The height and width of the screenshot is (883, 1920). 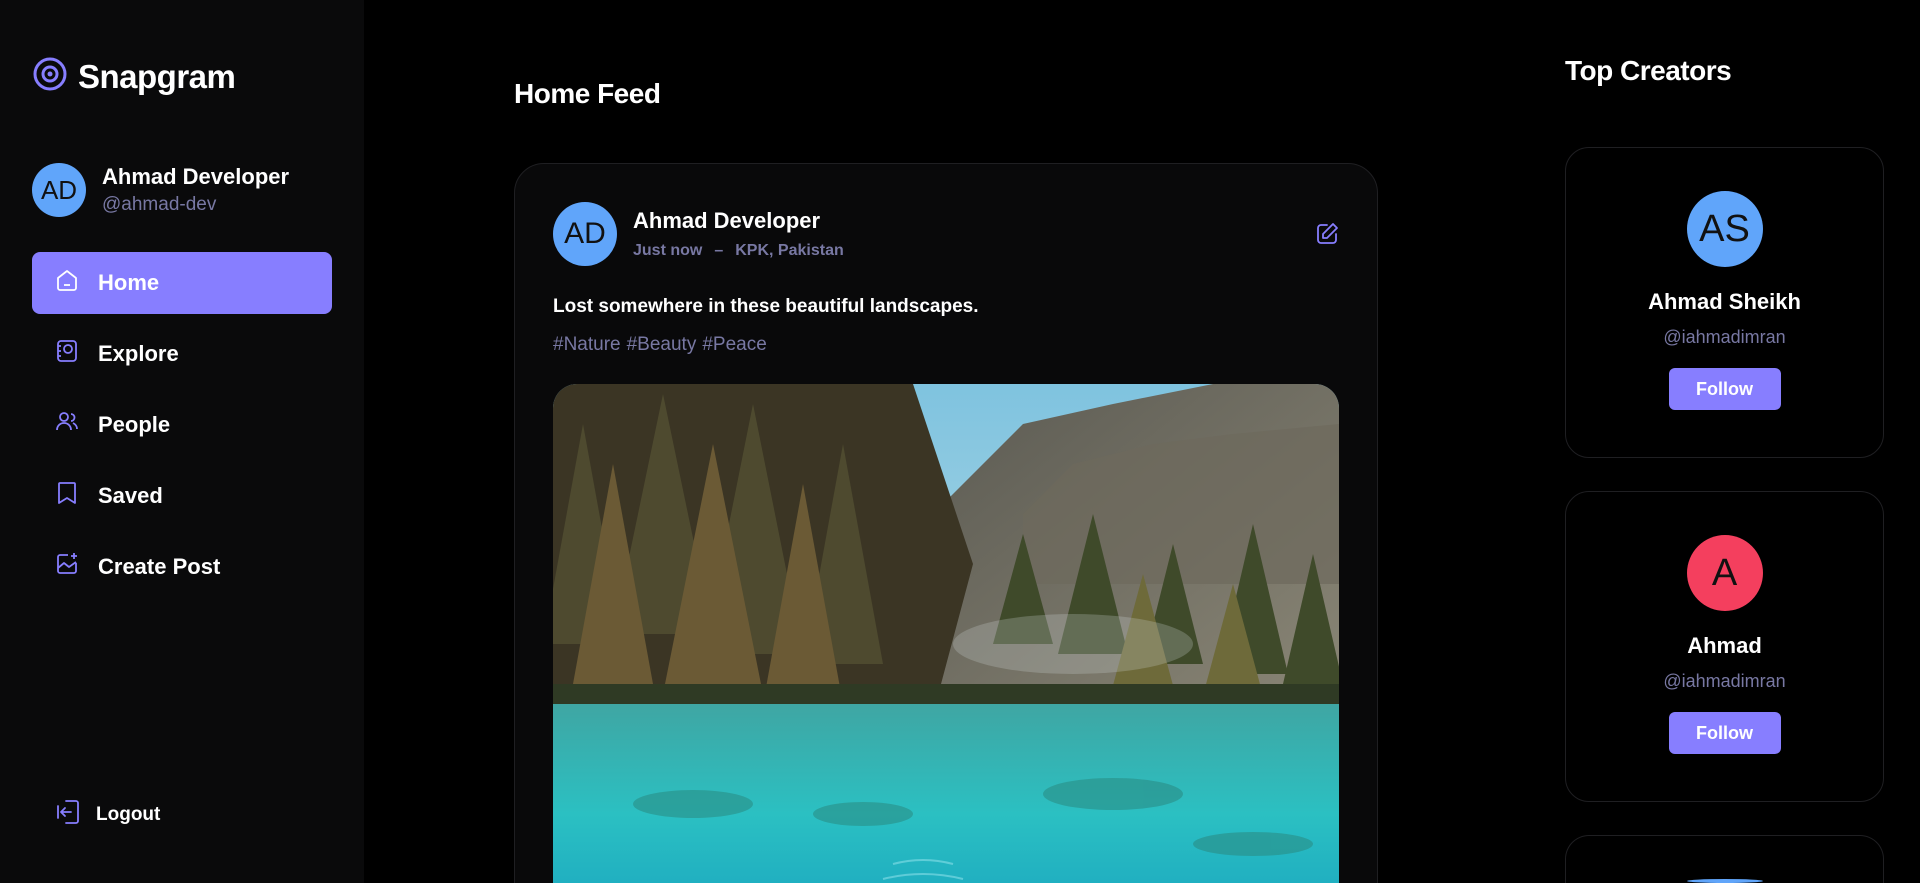 What do you see at coordinates (138, 353) in the screenshot?
I see `nav-label: Explore` at bounding box center [138, 353].